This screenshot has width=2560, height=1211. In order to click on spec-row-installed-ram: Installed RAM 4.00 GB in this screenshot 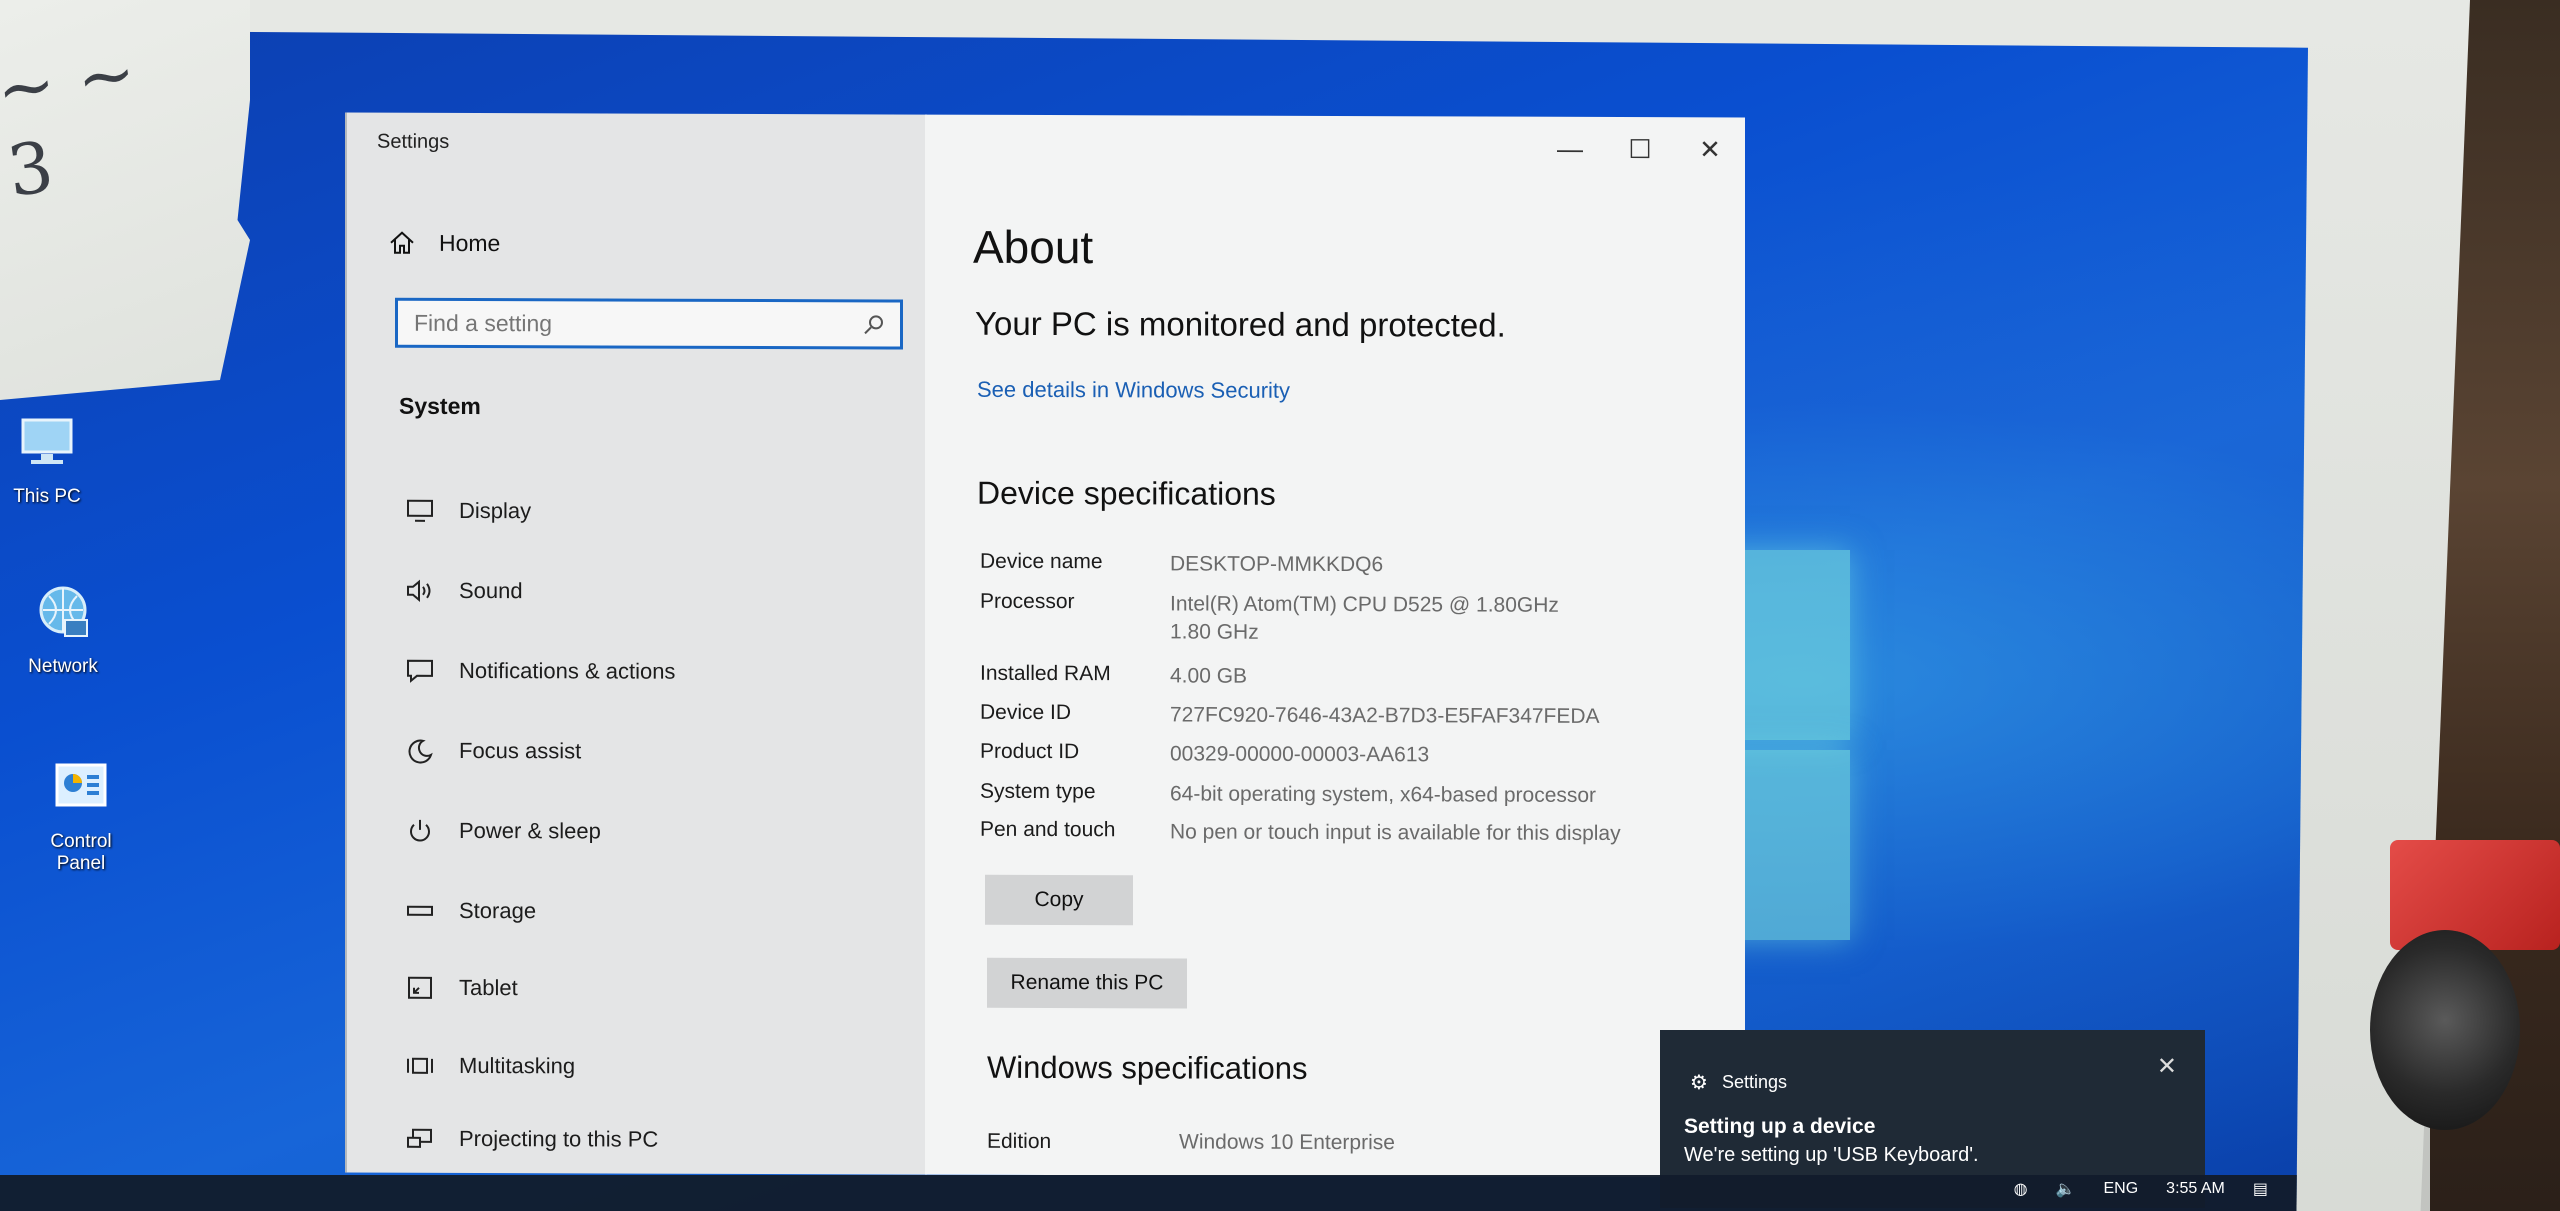, I will do `click(1325, 677)`.